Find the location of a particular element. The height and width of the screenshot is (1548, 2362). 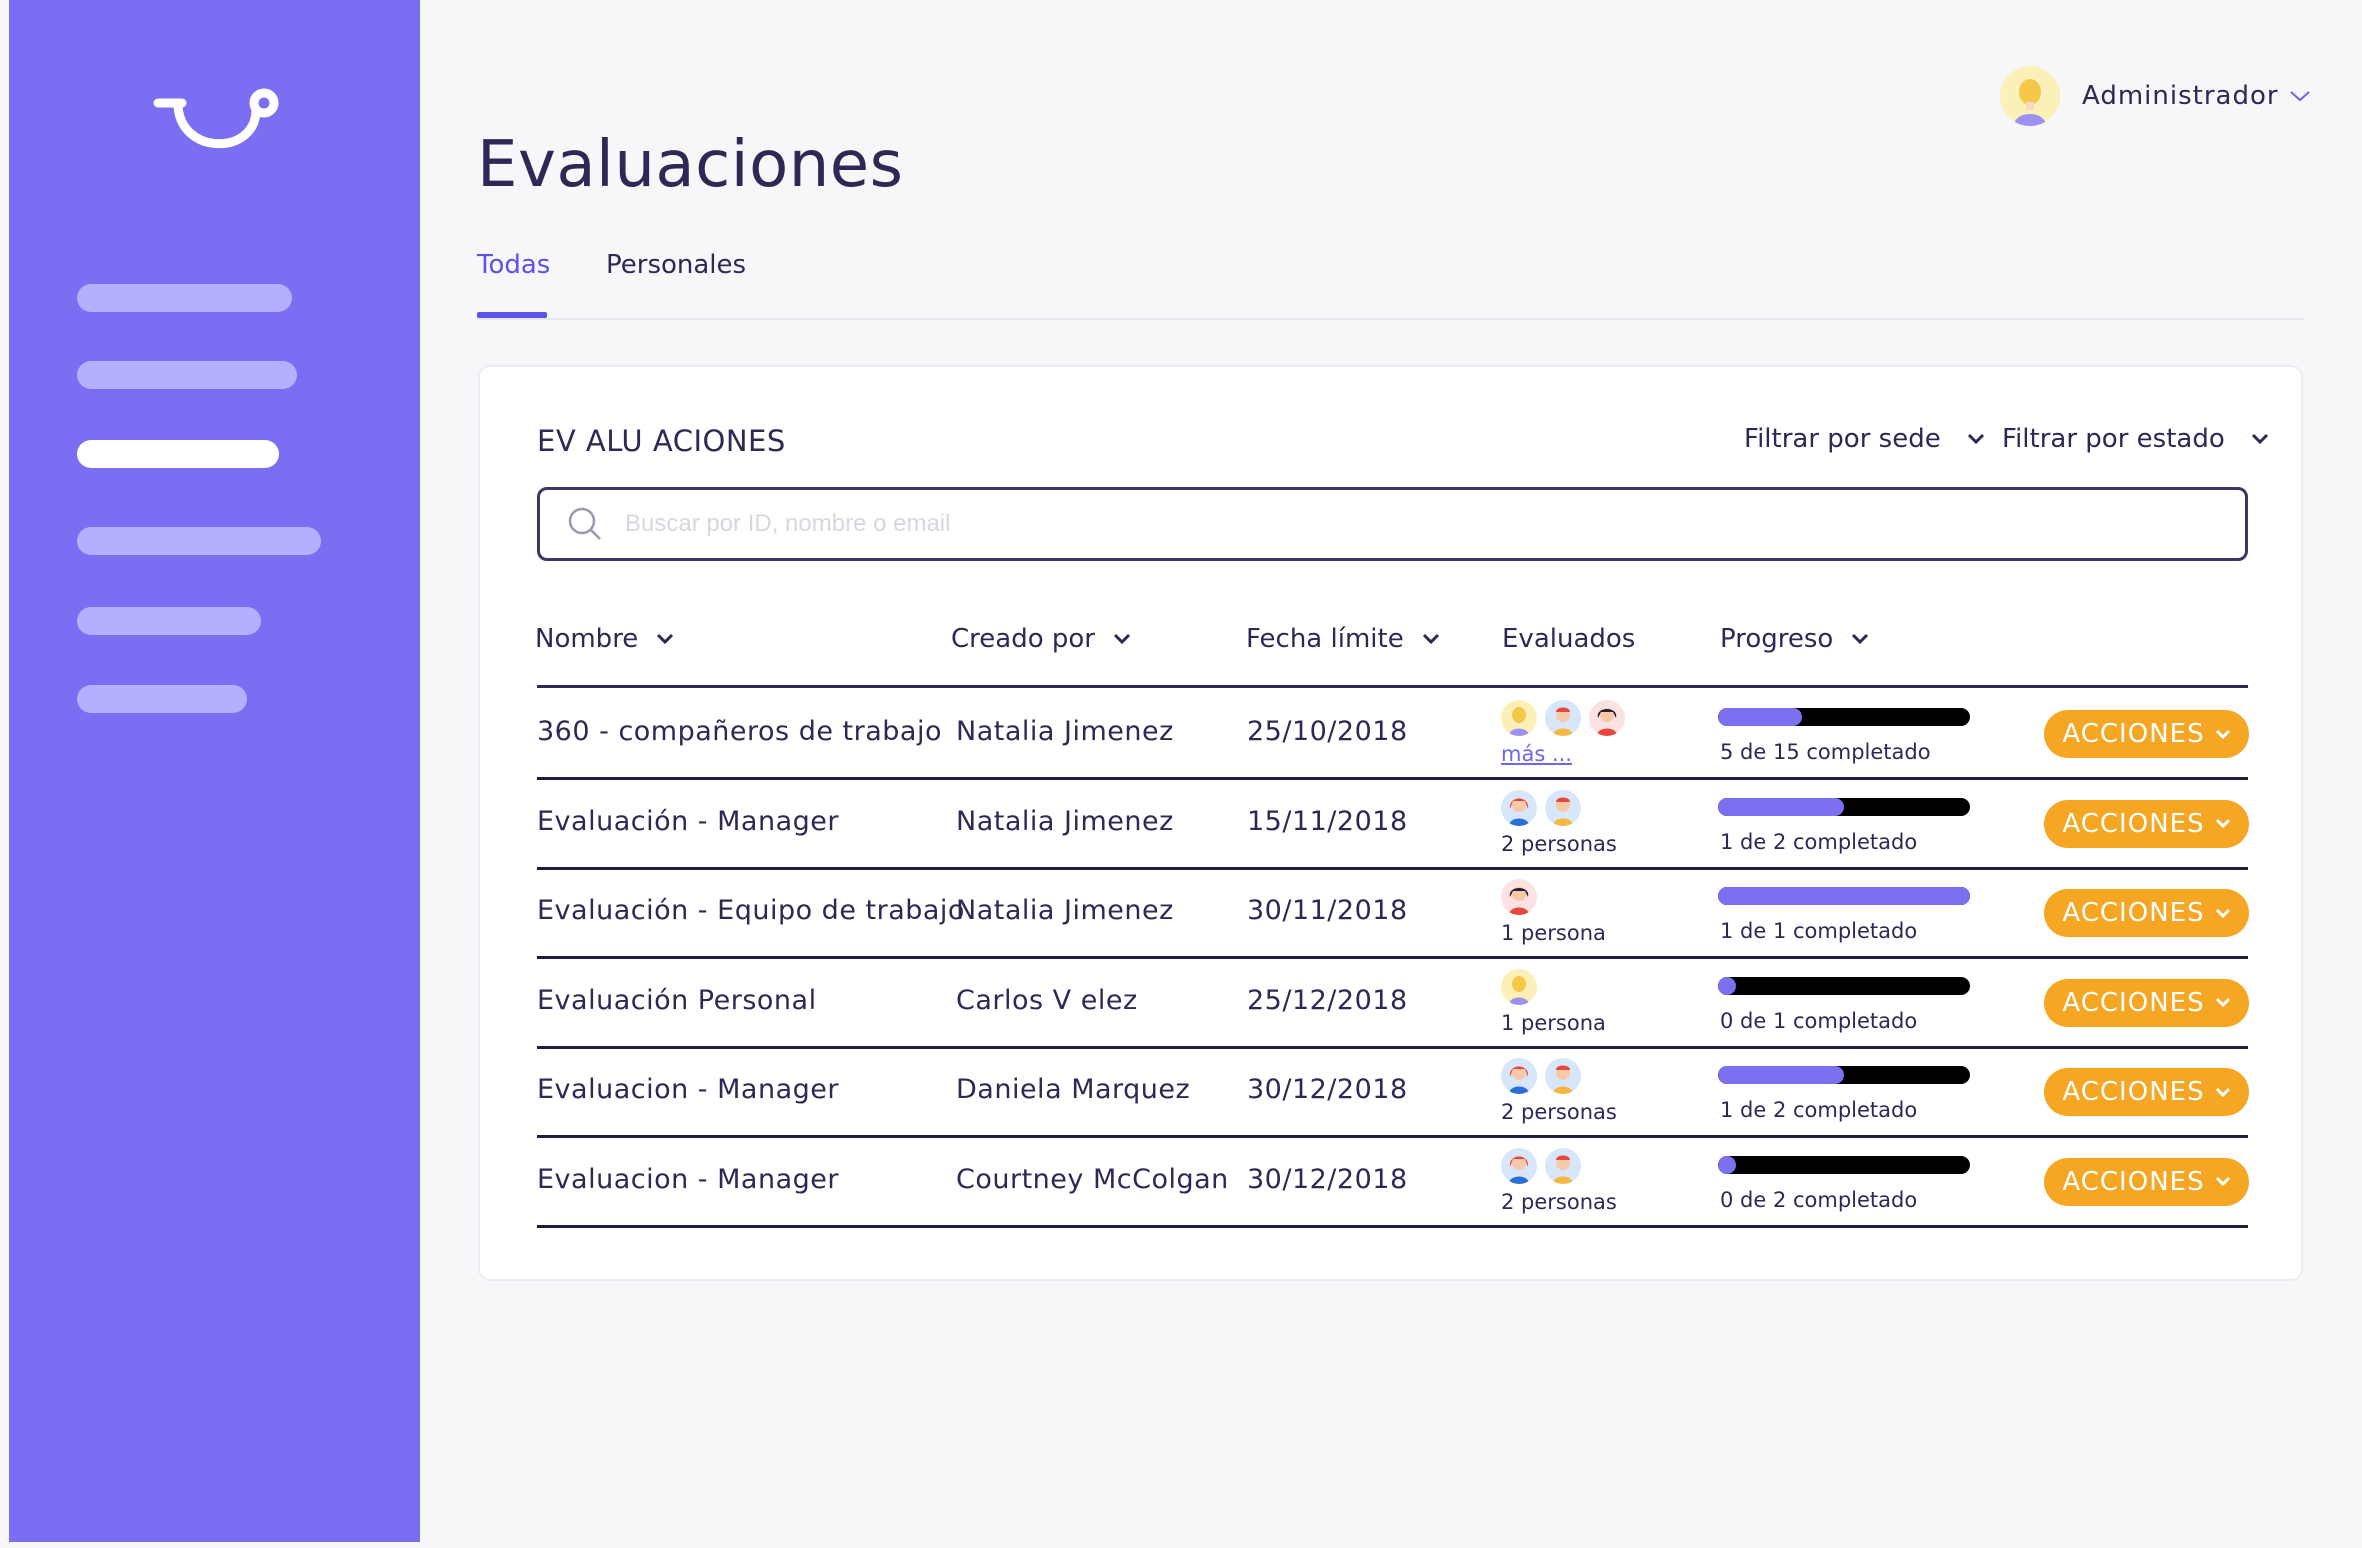

search-input is located at coordinates (1375, 524).